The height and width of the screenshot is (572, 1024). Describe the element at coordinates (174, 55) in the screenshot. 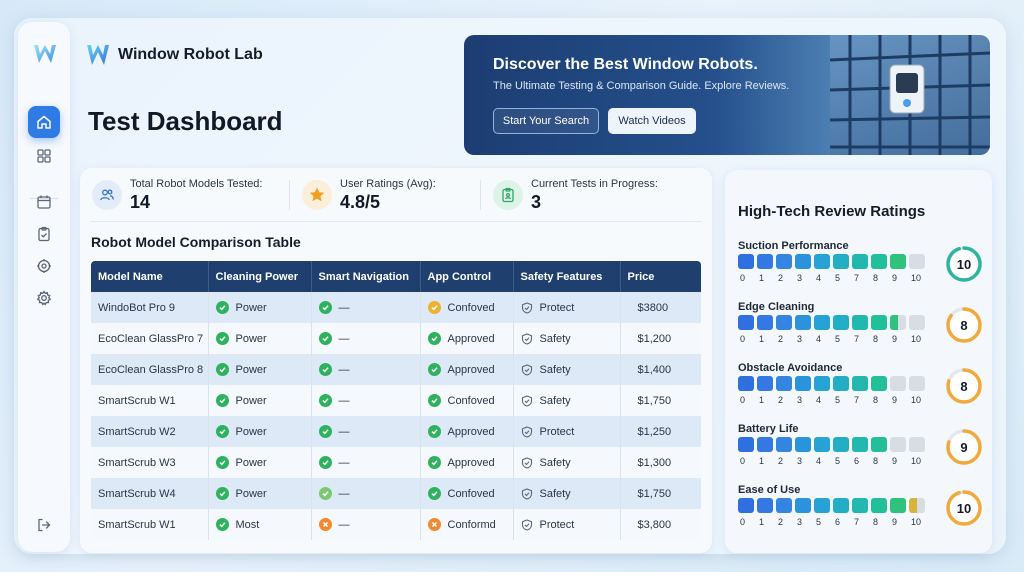

I see `brand: Window Robot Lab` at that location.